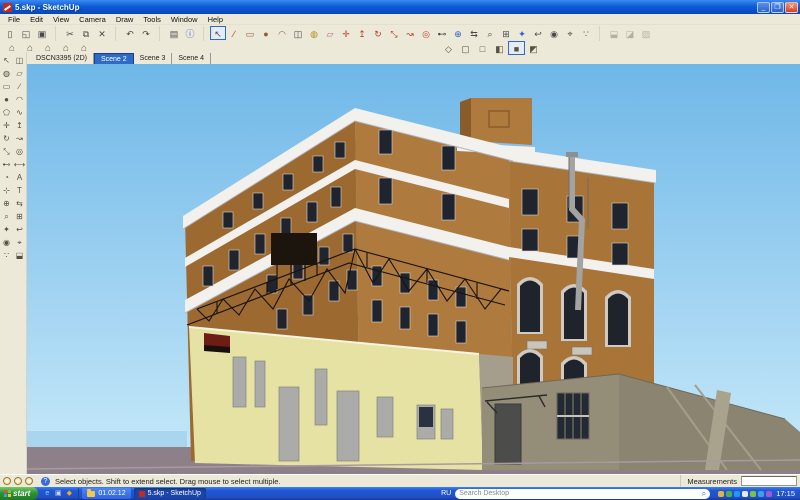 The image size is (800, 500). Describe the element at coordinates (192, 58) in the screenshot. I see `scene-tab-scene-4: Scene 4` at that location.